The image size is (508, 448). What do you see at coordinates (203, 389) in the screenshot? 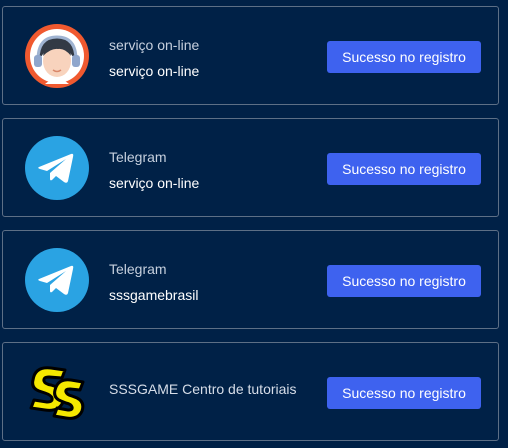
I see `contact-channel-label: SSSGAME Centro de tutoriais` at bounding box center [203, 389].